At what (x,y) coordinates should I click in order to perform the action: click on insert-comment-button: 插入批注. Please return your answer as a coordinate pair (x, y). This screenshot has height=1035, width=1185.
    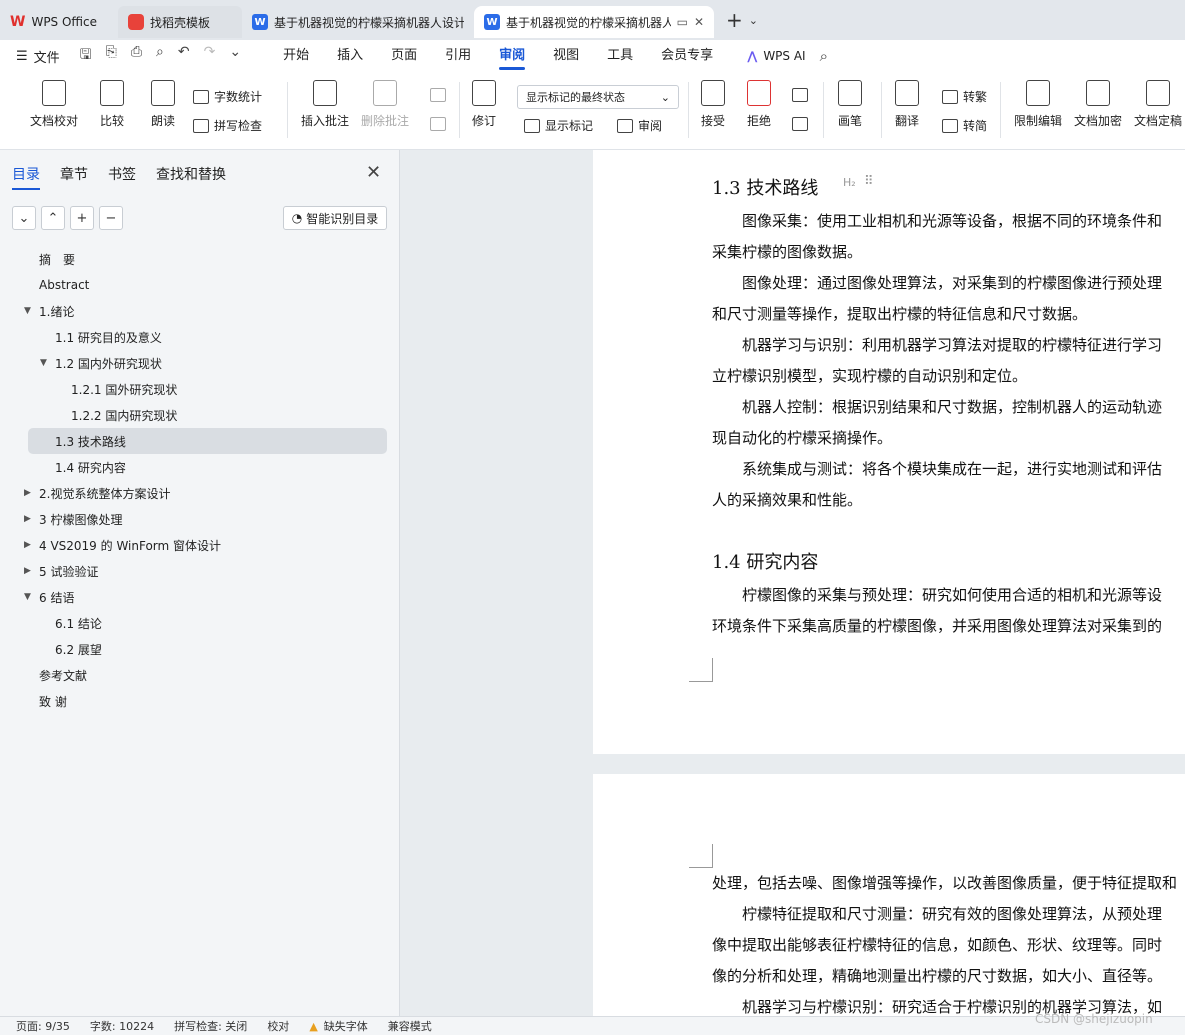
    Looking at the image, I should click on (325, 104).